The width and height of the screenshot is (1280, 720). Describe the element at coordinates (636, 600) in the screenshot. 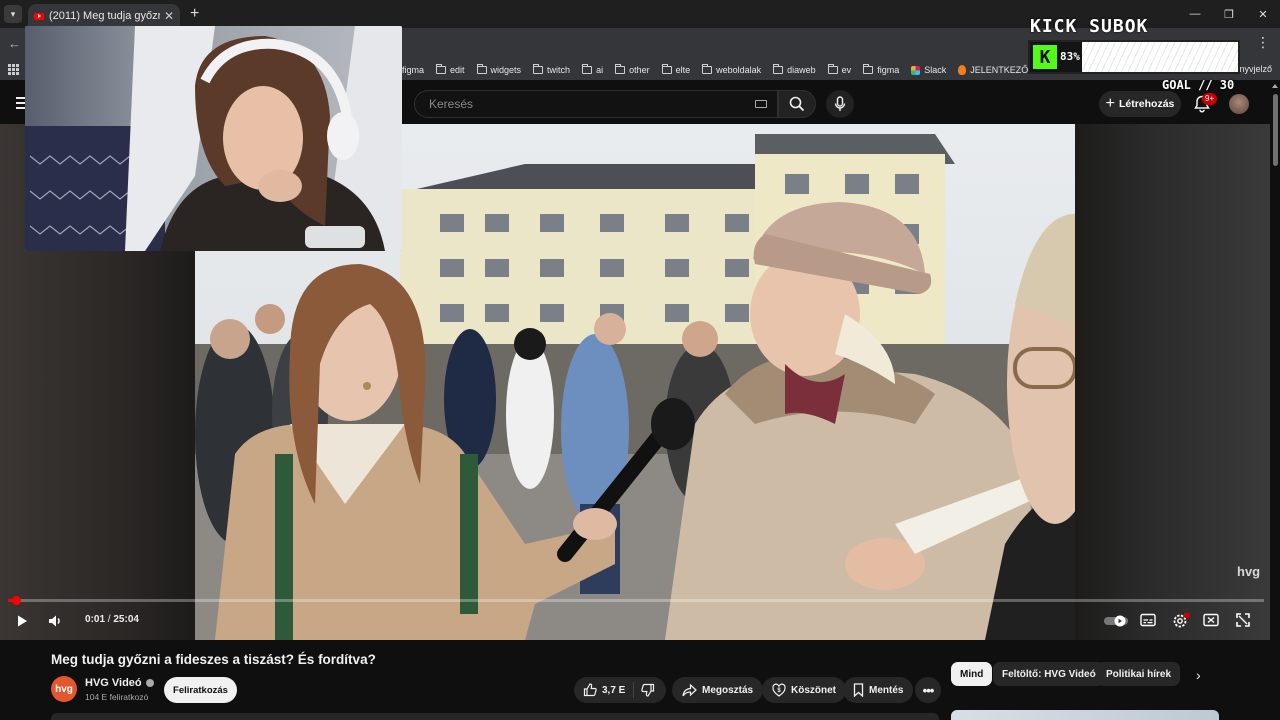

I see `progress-bar` at that location.